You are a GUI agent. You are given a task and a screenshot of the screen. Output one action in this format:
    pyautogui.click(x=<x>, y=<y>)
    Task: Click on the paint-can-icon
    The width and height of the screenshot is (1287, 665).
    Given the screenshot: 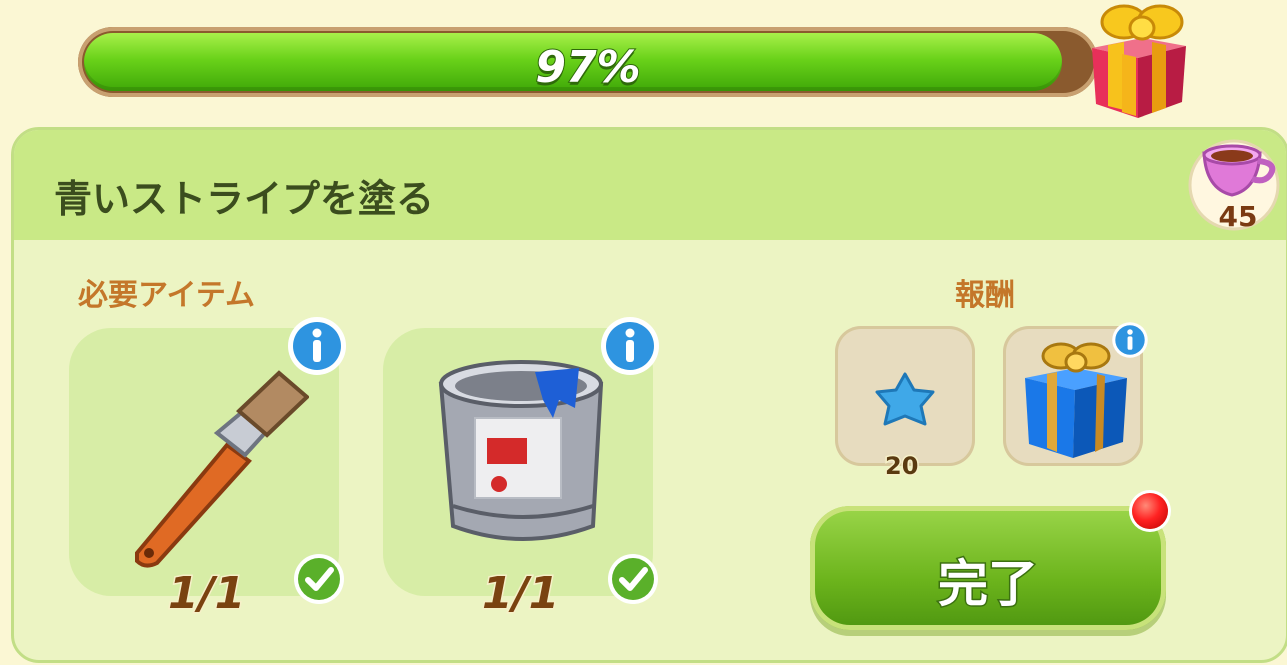 What is the action you would take?
    pyautogui.click(x=521, y=450)
    